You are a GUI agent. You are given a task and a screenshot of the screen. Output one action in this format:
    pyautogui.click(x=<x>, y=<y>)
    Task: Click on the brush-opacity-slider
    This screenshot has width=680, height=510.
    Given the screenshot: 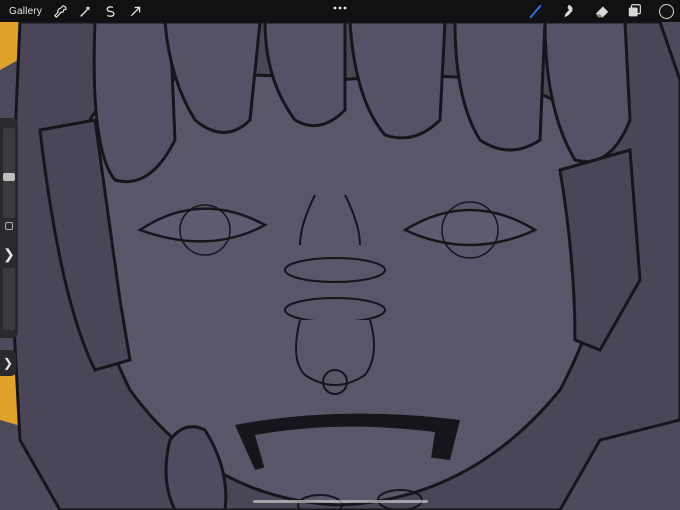 What is the action you would take?
    pyautogui.click(x=9, y=299)
    